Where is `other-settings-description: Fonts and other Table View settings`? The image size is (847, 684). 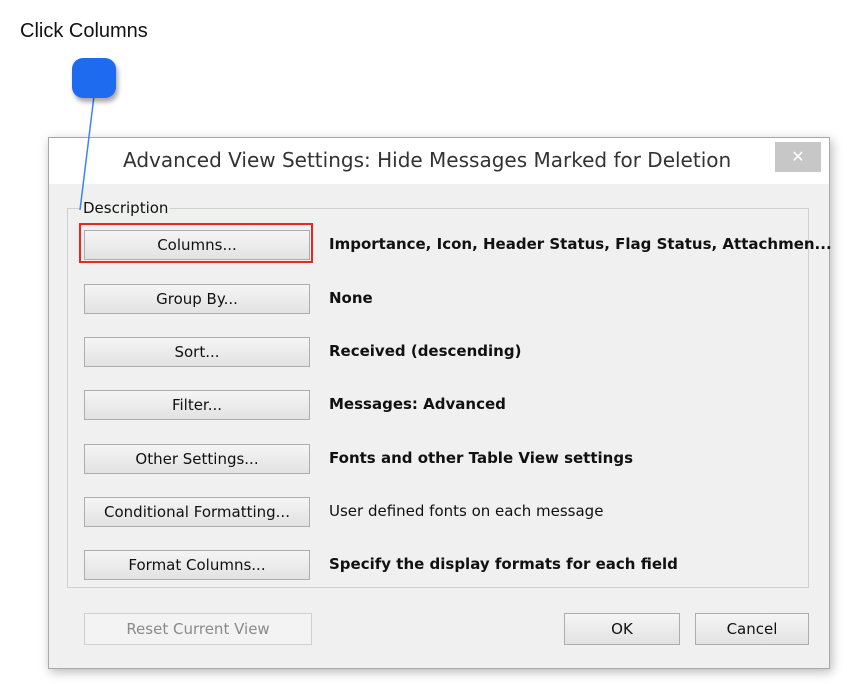
other-settings-description: Fonts and other Table View settings is located at coordinates (481, 458).